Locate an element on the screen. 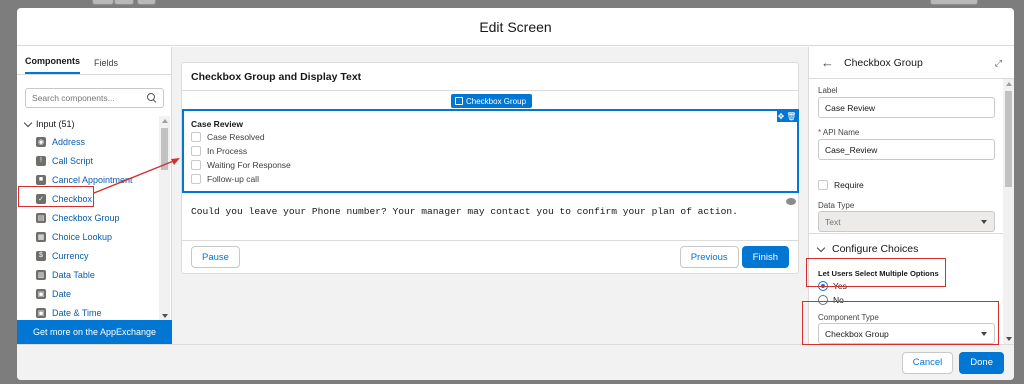  annotation-arrow is located at coordinates (136, 176).